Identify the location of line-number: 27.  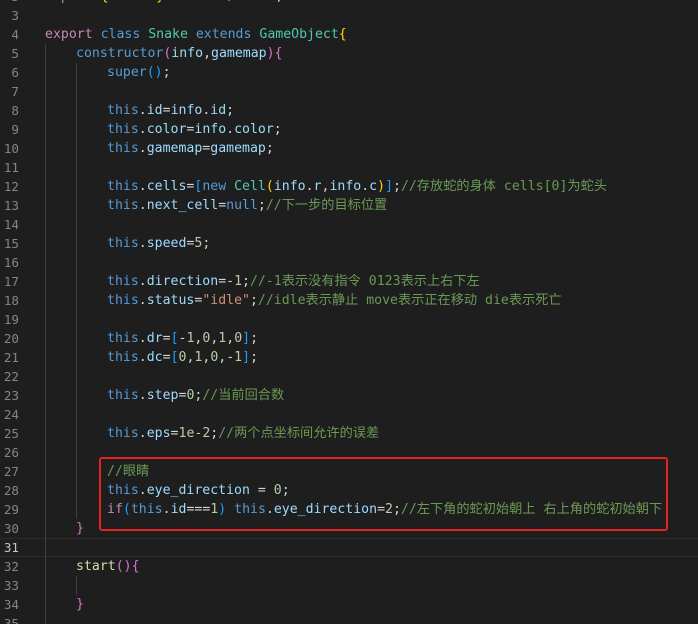
(11, 471).